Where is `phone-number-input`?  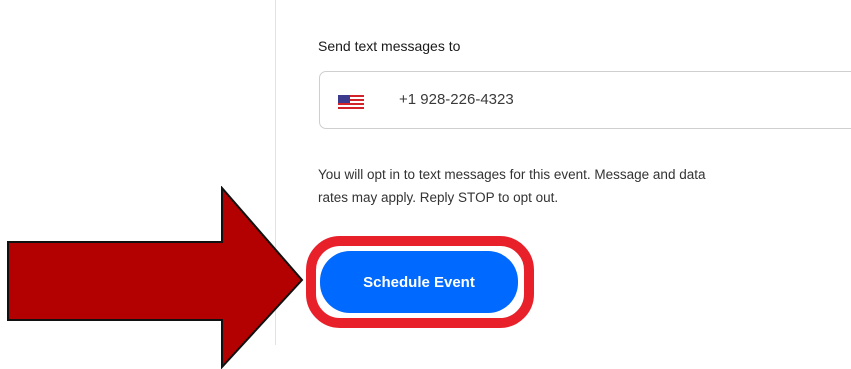
phone-number-input is located at coordinates (549, 99).